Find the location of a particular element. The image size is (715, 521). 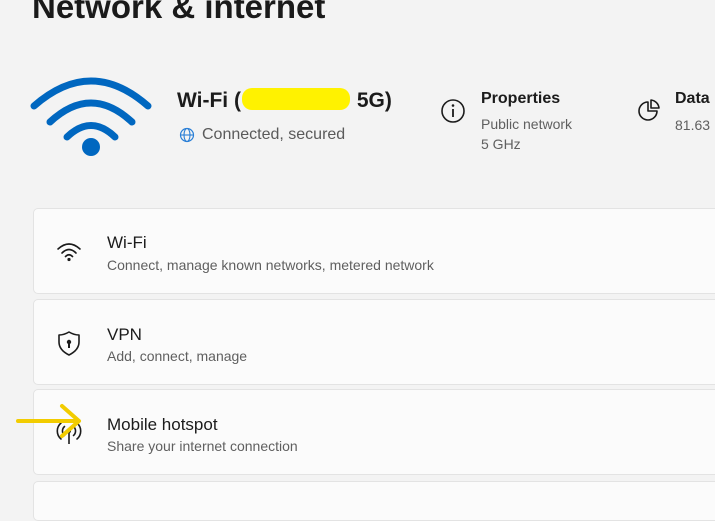

data-usage-value: 81.63 is located at coordinates (693, 125).